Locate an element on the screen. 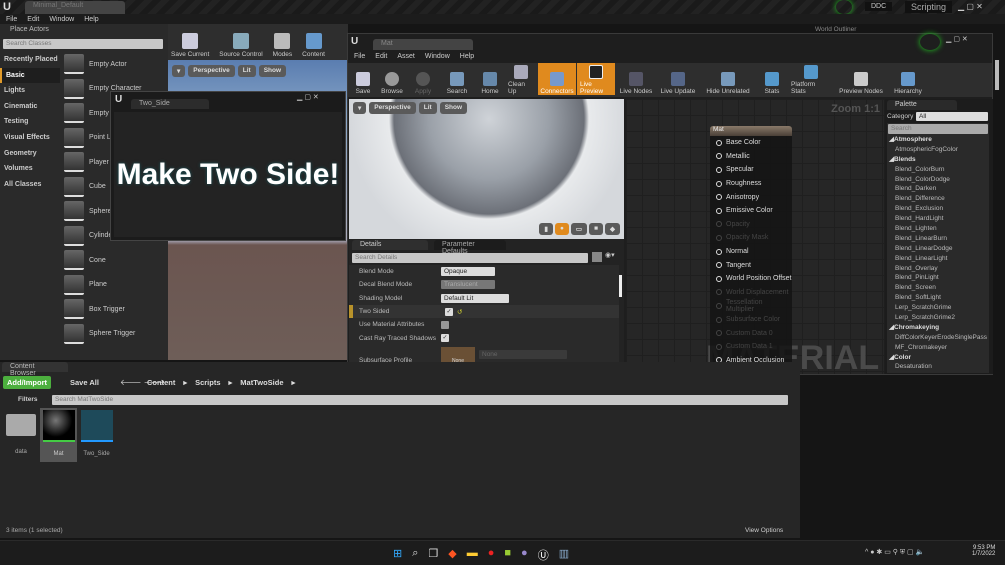 The height and width of the screenshot is (565, 1005). shading-model-dropdown: Default Lit is located at coordinates (475, 298).